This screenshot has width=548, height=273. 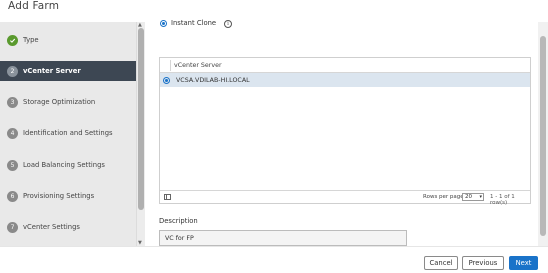 What do you see at coordinates (59, 102) in the screenshot?
I see `step-label: Storage Optimization` at bounding box center [59, 102].